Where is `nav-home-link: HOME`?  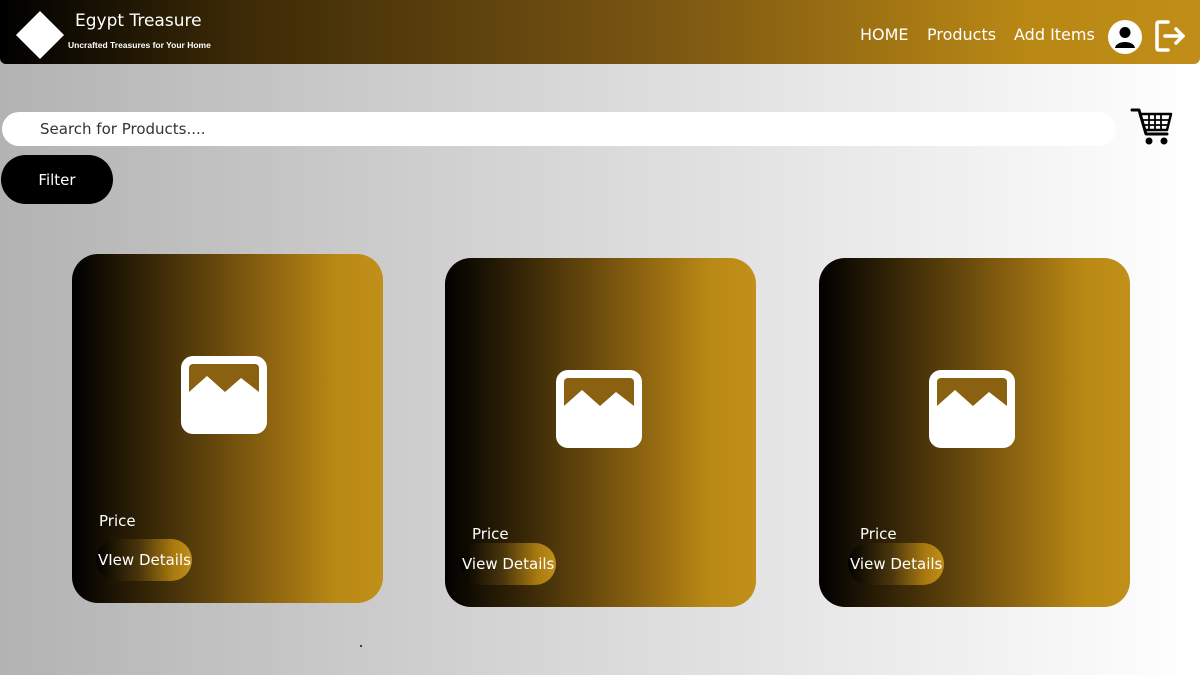 nav-home-link: HOME is located at coordinates (884, 34).